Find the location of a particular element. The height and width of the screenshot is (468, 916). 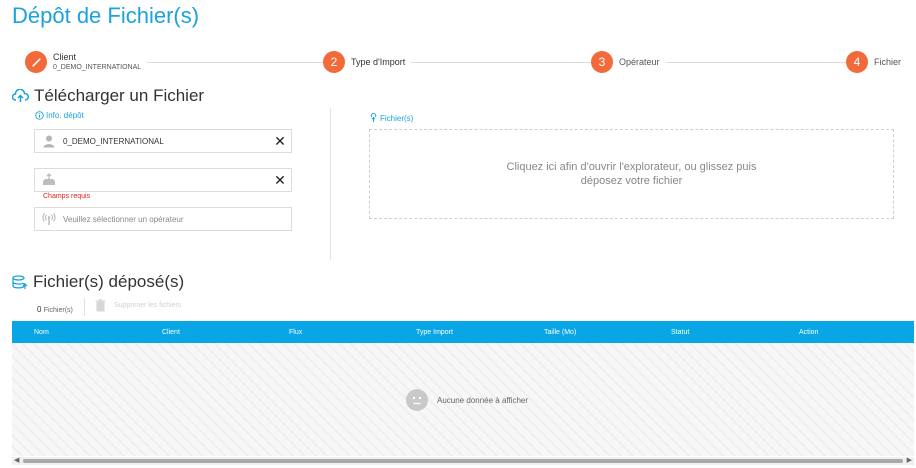

trash-icon is located at coordinates (100, 305).